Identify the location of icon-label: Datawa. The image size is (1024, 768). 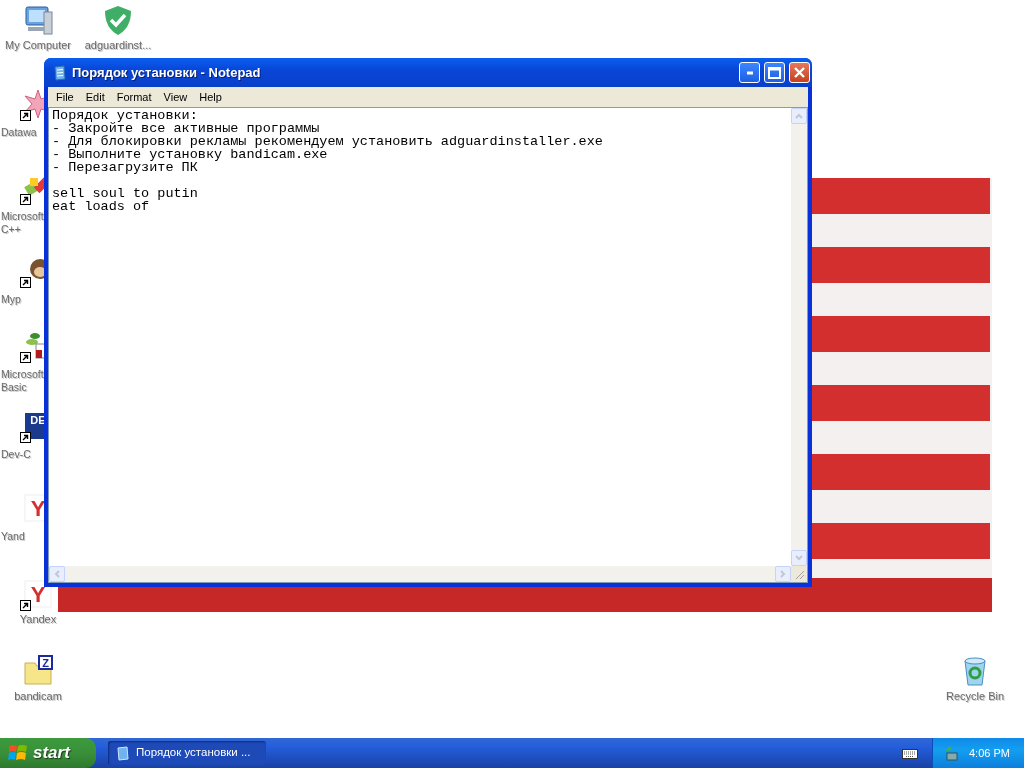
(19, 132).